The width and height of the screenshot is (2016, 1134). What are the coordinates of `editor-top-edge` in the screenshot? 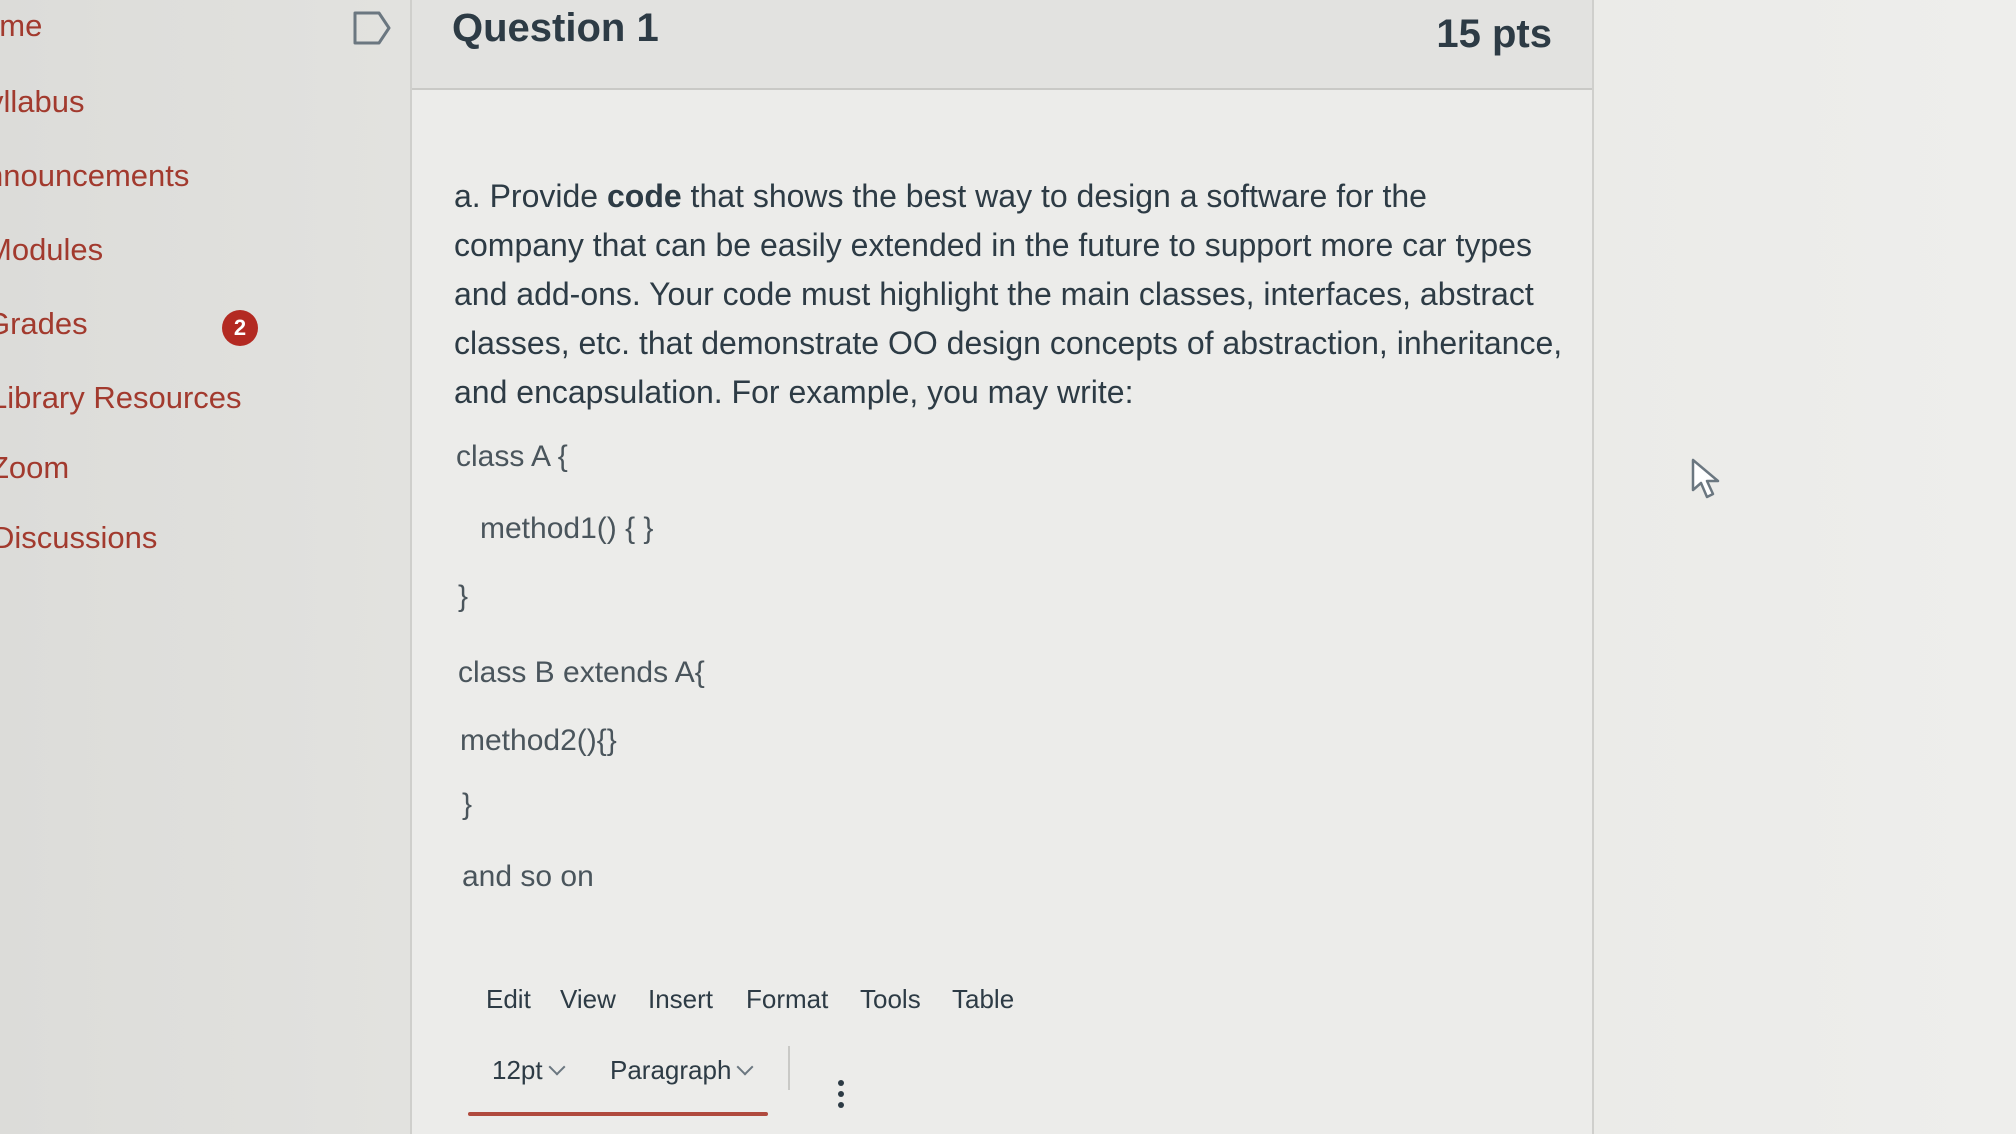 It's located at (618, 1114).